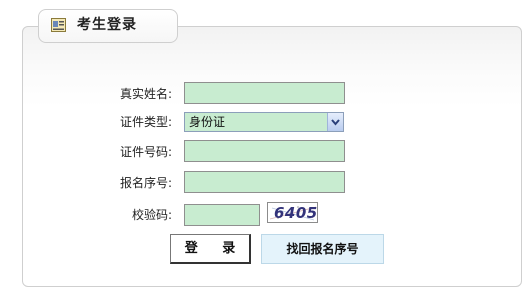 The image size is (530, 296). I want to click on chevron-down-icon, so click(335, 122).